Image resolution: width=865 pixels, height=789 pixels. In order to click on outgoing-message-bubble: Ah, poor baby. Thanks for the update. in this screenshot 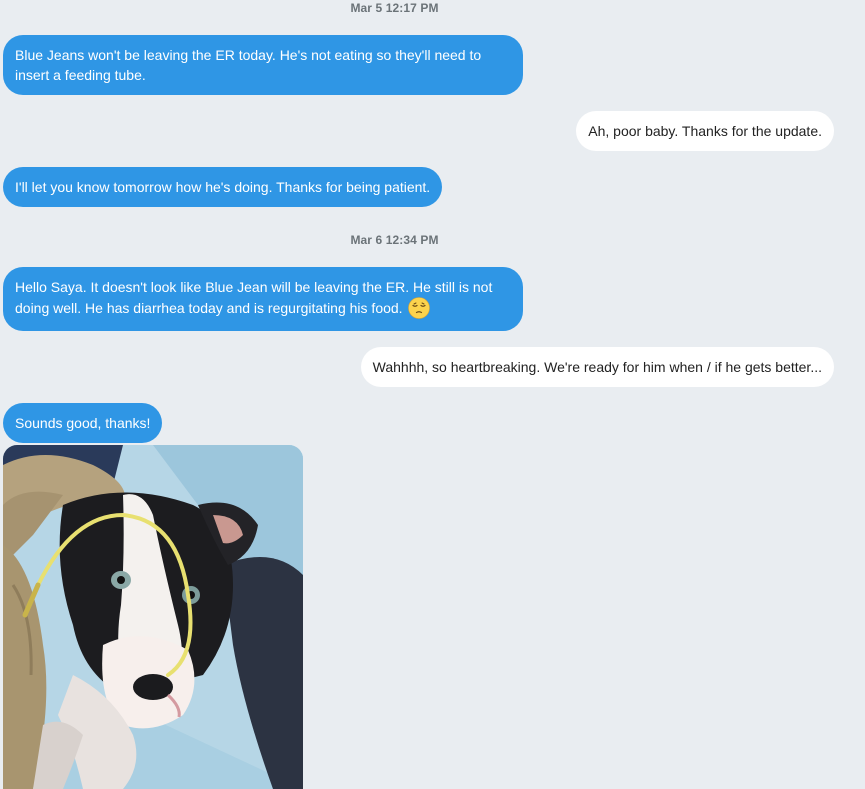, I will do `click(705, 131)`.